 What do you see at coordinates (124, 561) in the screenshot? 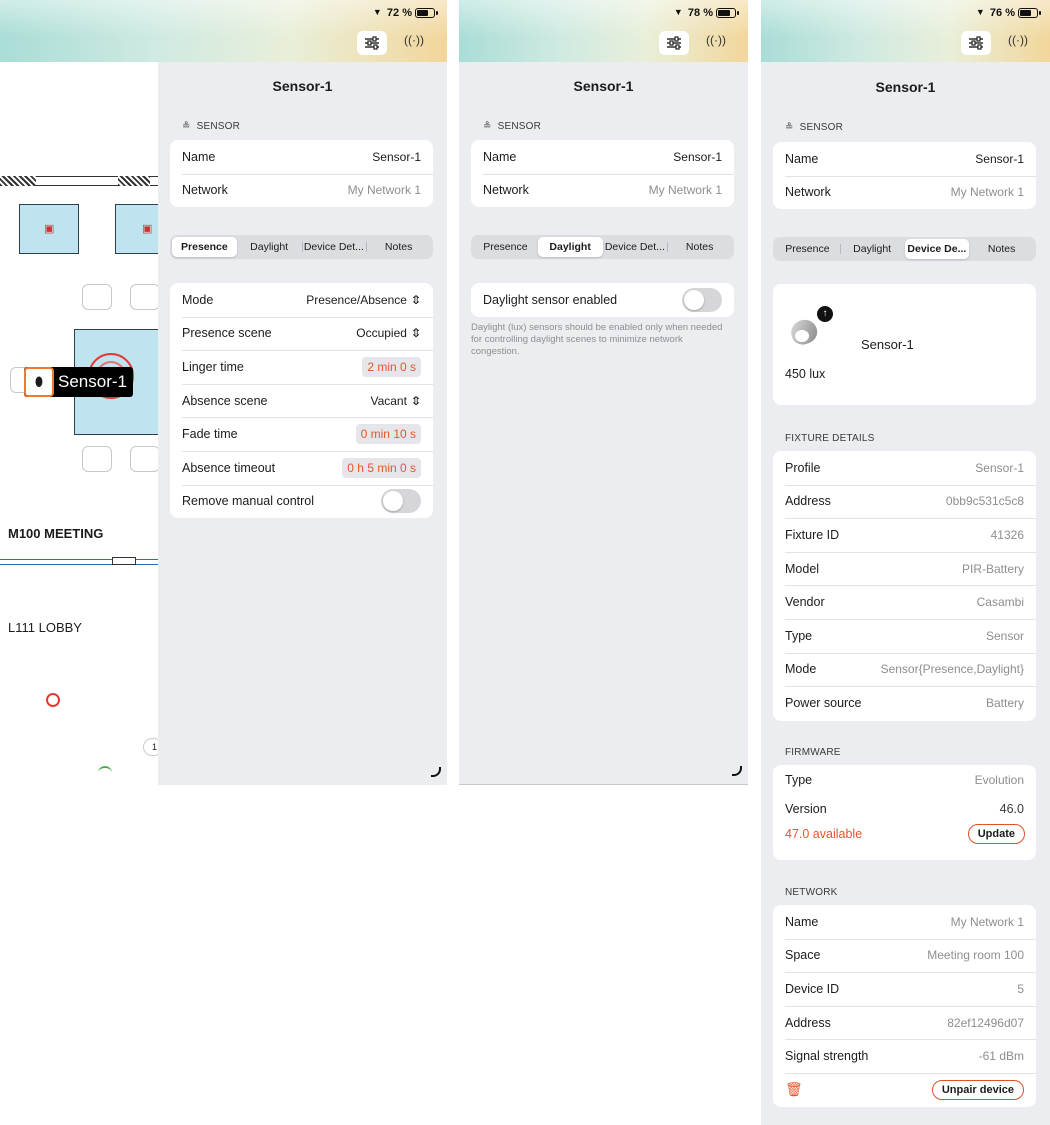
I see `door` at bounding box center [124, 561].